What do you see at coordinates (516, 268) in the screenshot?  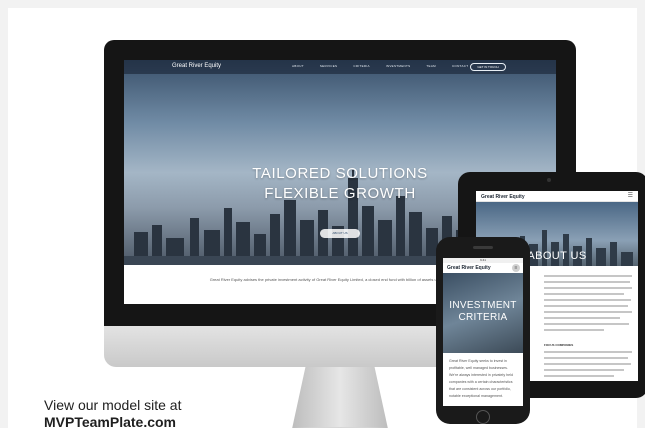 I see `hamburger-icon: ≡` at bounding box center [516, 268].